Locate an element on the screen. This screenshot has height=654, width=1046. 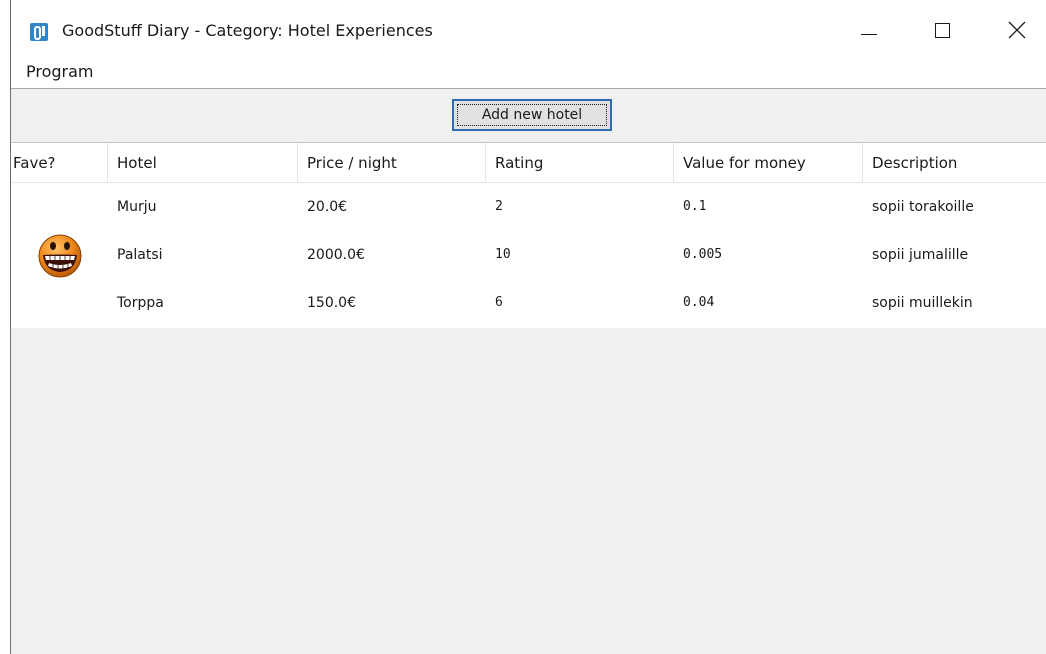
add-new-hotel-button: Add new hotel is located at coordinates (532, 115).